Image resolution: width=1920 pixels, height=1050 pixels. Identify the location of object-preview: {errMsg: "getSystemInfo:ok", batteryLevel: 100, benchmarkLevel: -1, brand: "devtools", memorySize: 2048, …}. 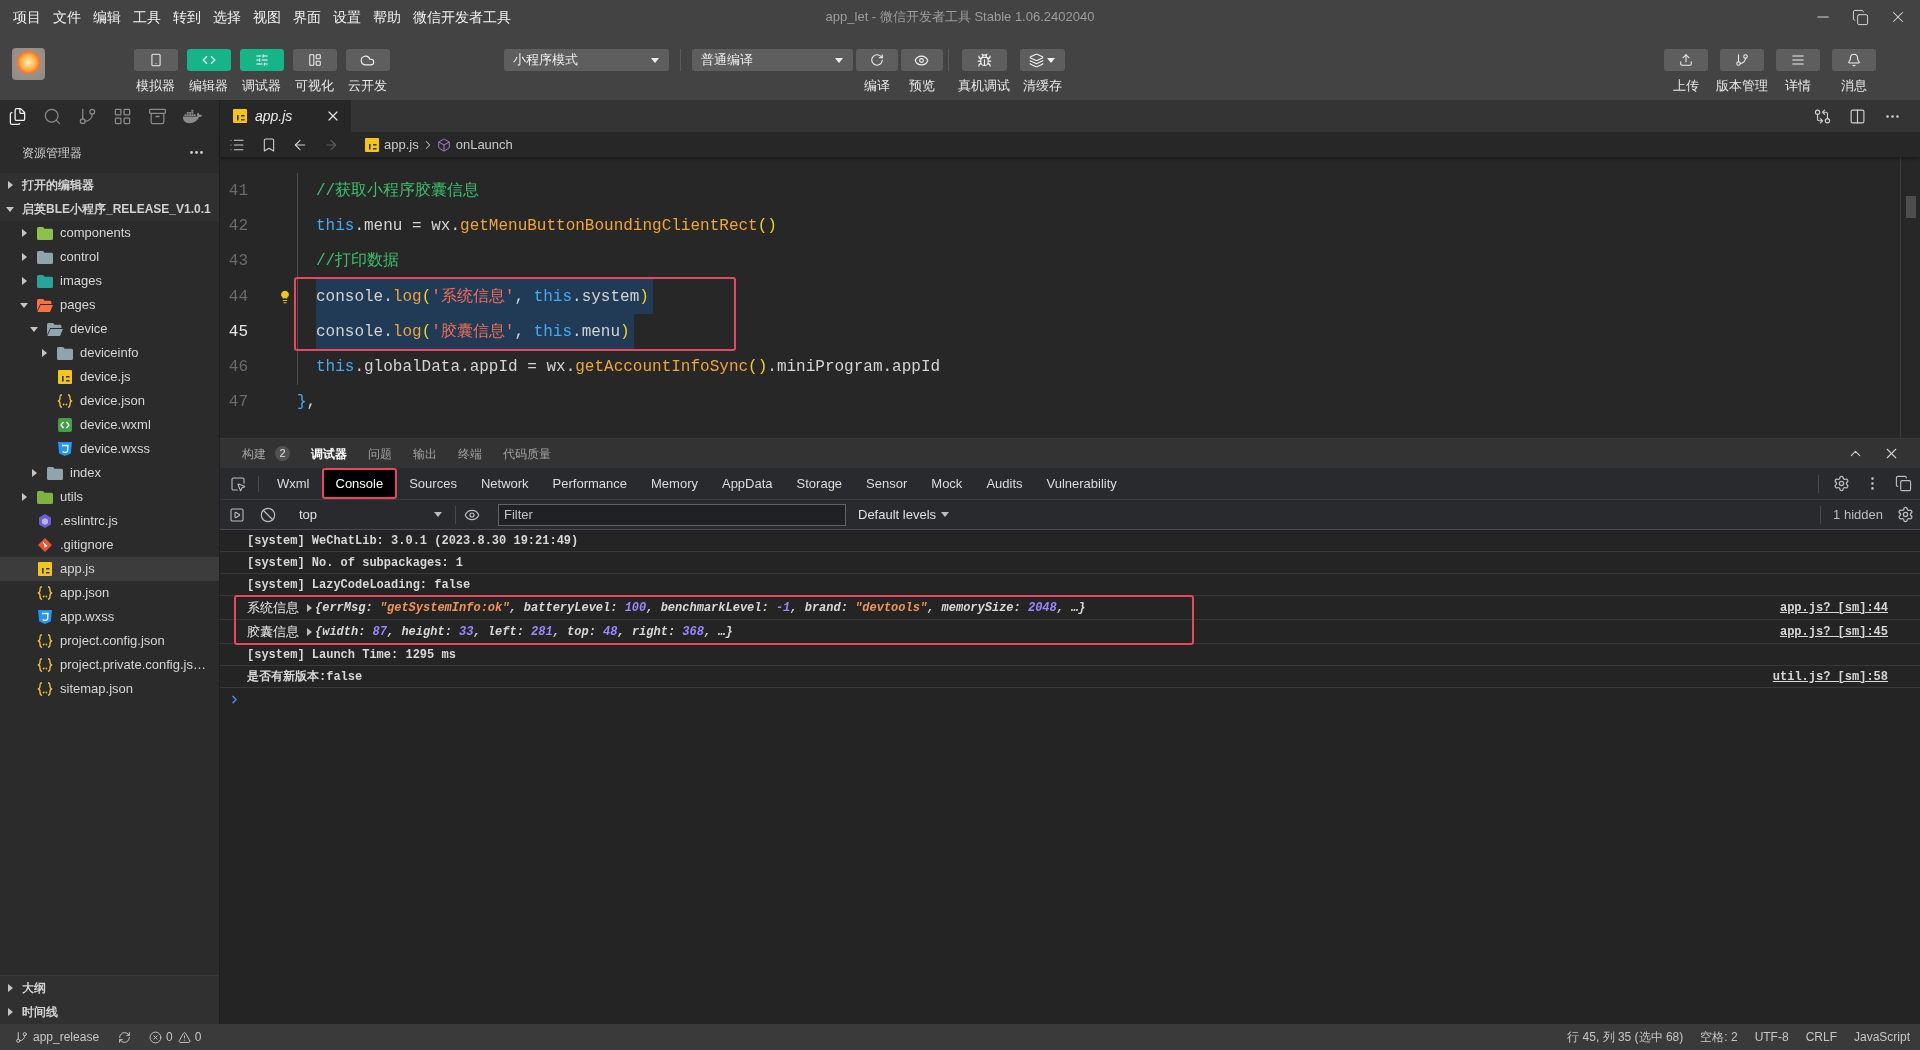
(700, 607).